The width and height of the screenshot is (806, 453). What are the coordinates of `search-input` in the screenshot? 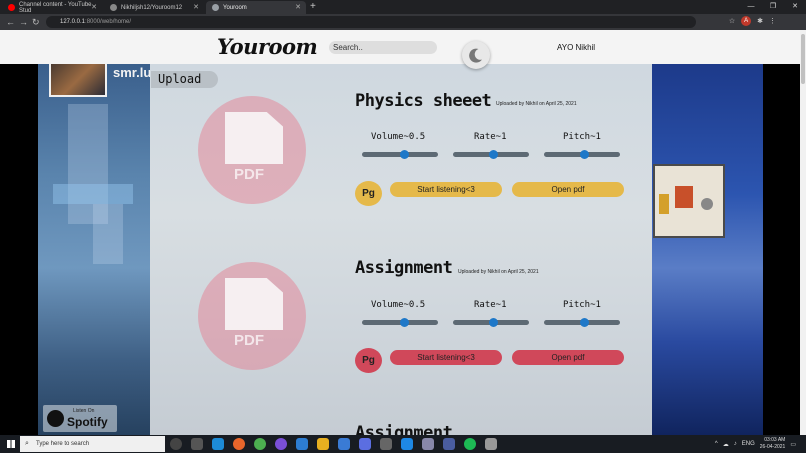 It's located at (383, 47).